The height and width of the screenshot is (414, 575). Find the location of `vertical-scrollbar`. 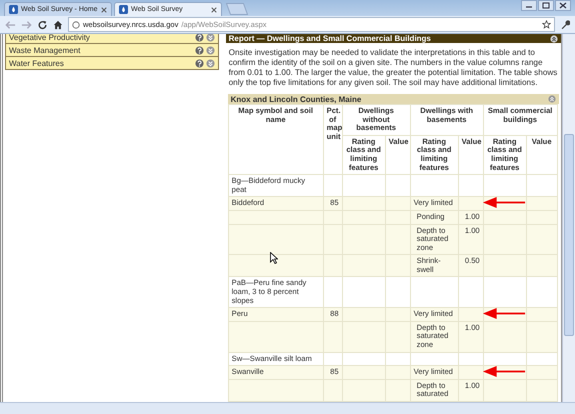

vertical-scrollbar is located at coordinates (568, 218).